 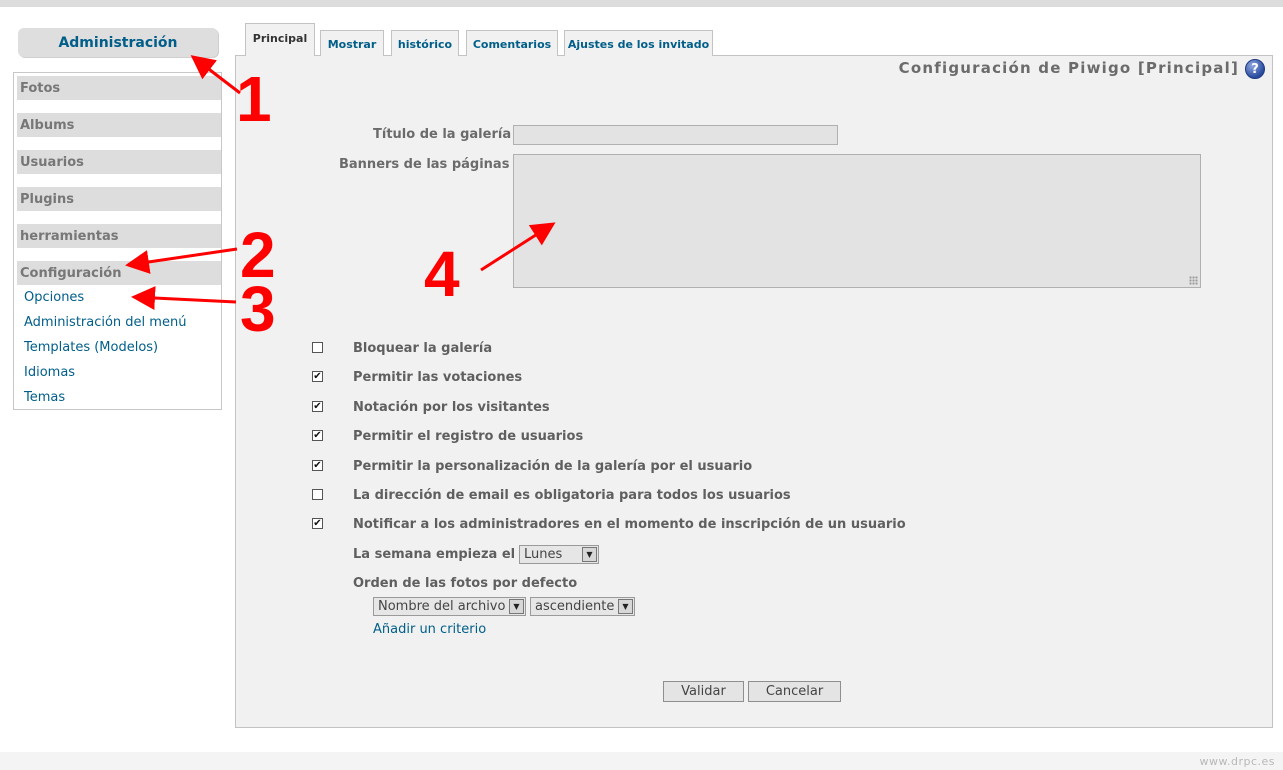 What do you see at coordinates (317, 435) in the screenshot?
I see `checkbox-registro-usuarios: ✔` at bounding box center [317, 435].